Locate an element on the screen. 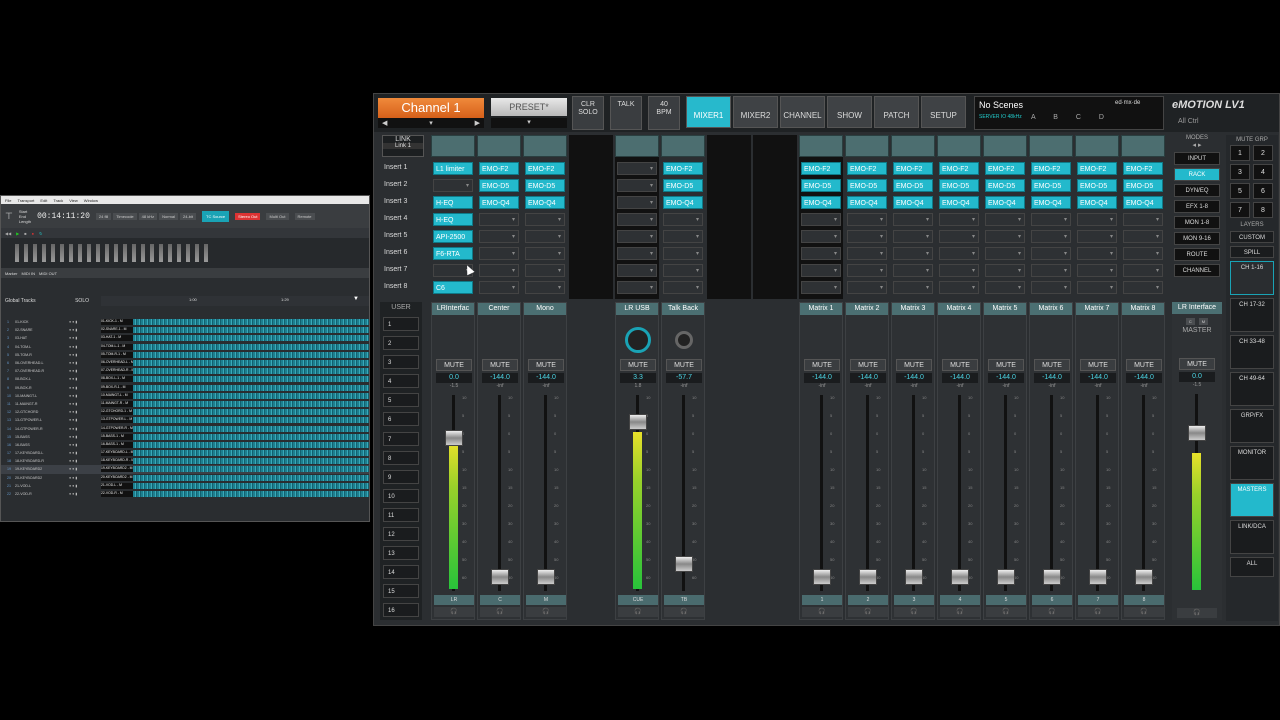 This screenshot has width=1280, height=720. channel-label: 2 is located at coordinates (868, 600).